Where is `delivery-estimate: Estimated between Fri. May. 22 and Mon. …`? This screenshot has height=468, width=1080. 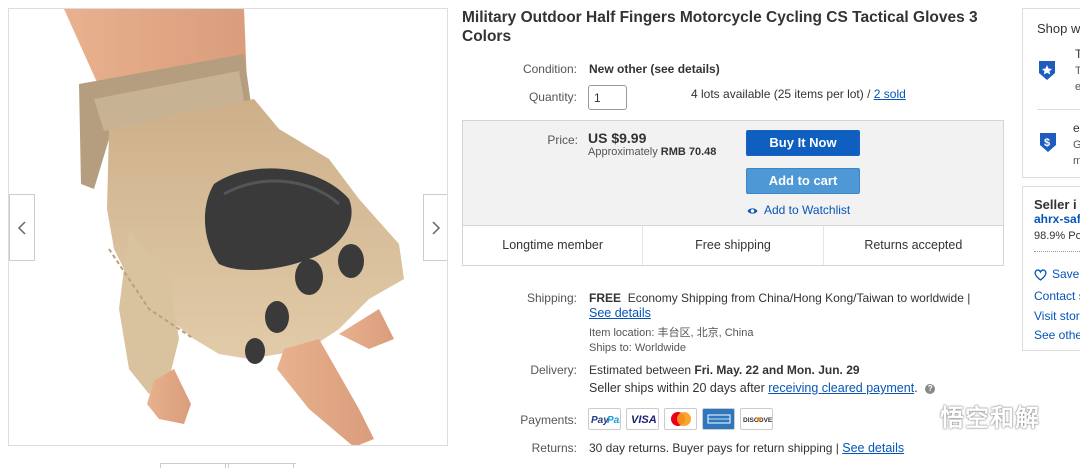
delivery-estimate: Estimated between Fri. May. 22 and Mon. … is located at coordinates (724, 370).